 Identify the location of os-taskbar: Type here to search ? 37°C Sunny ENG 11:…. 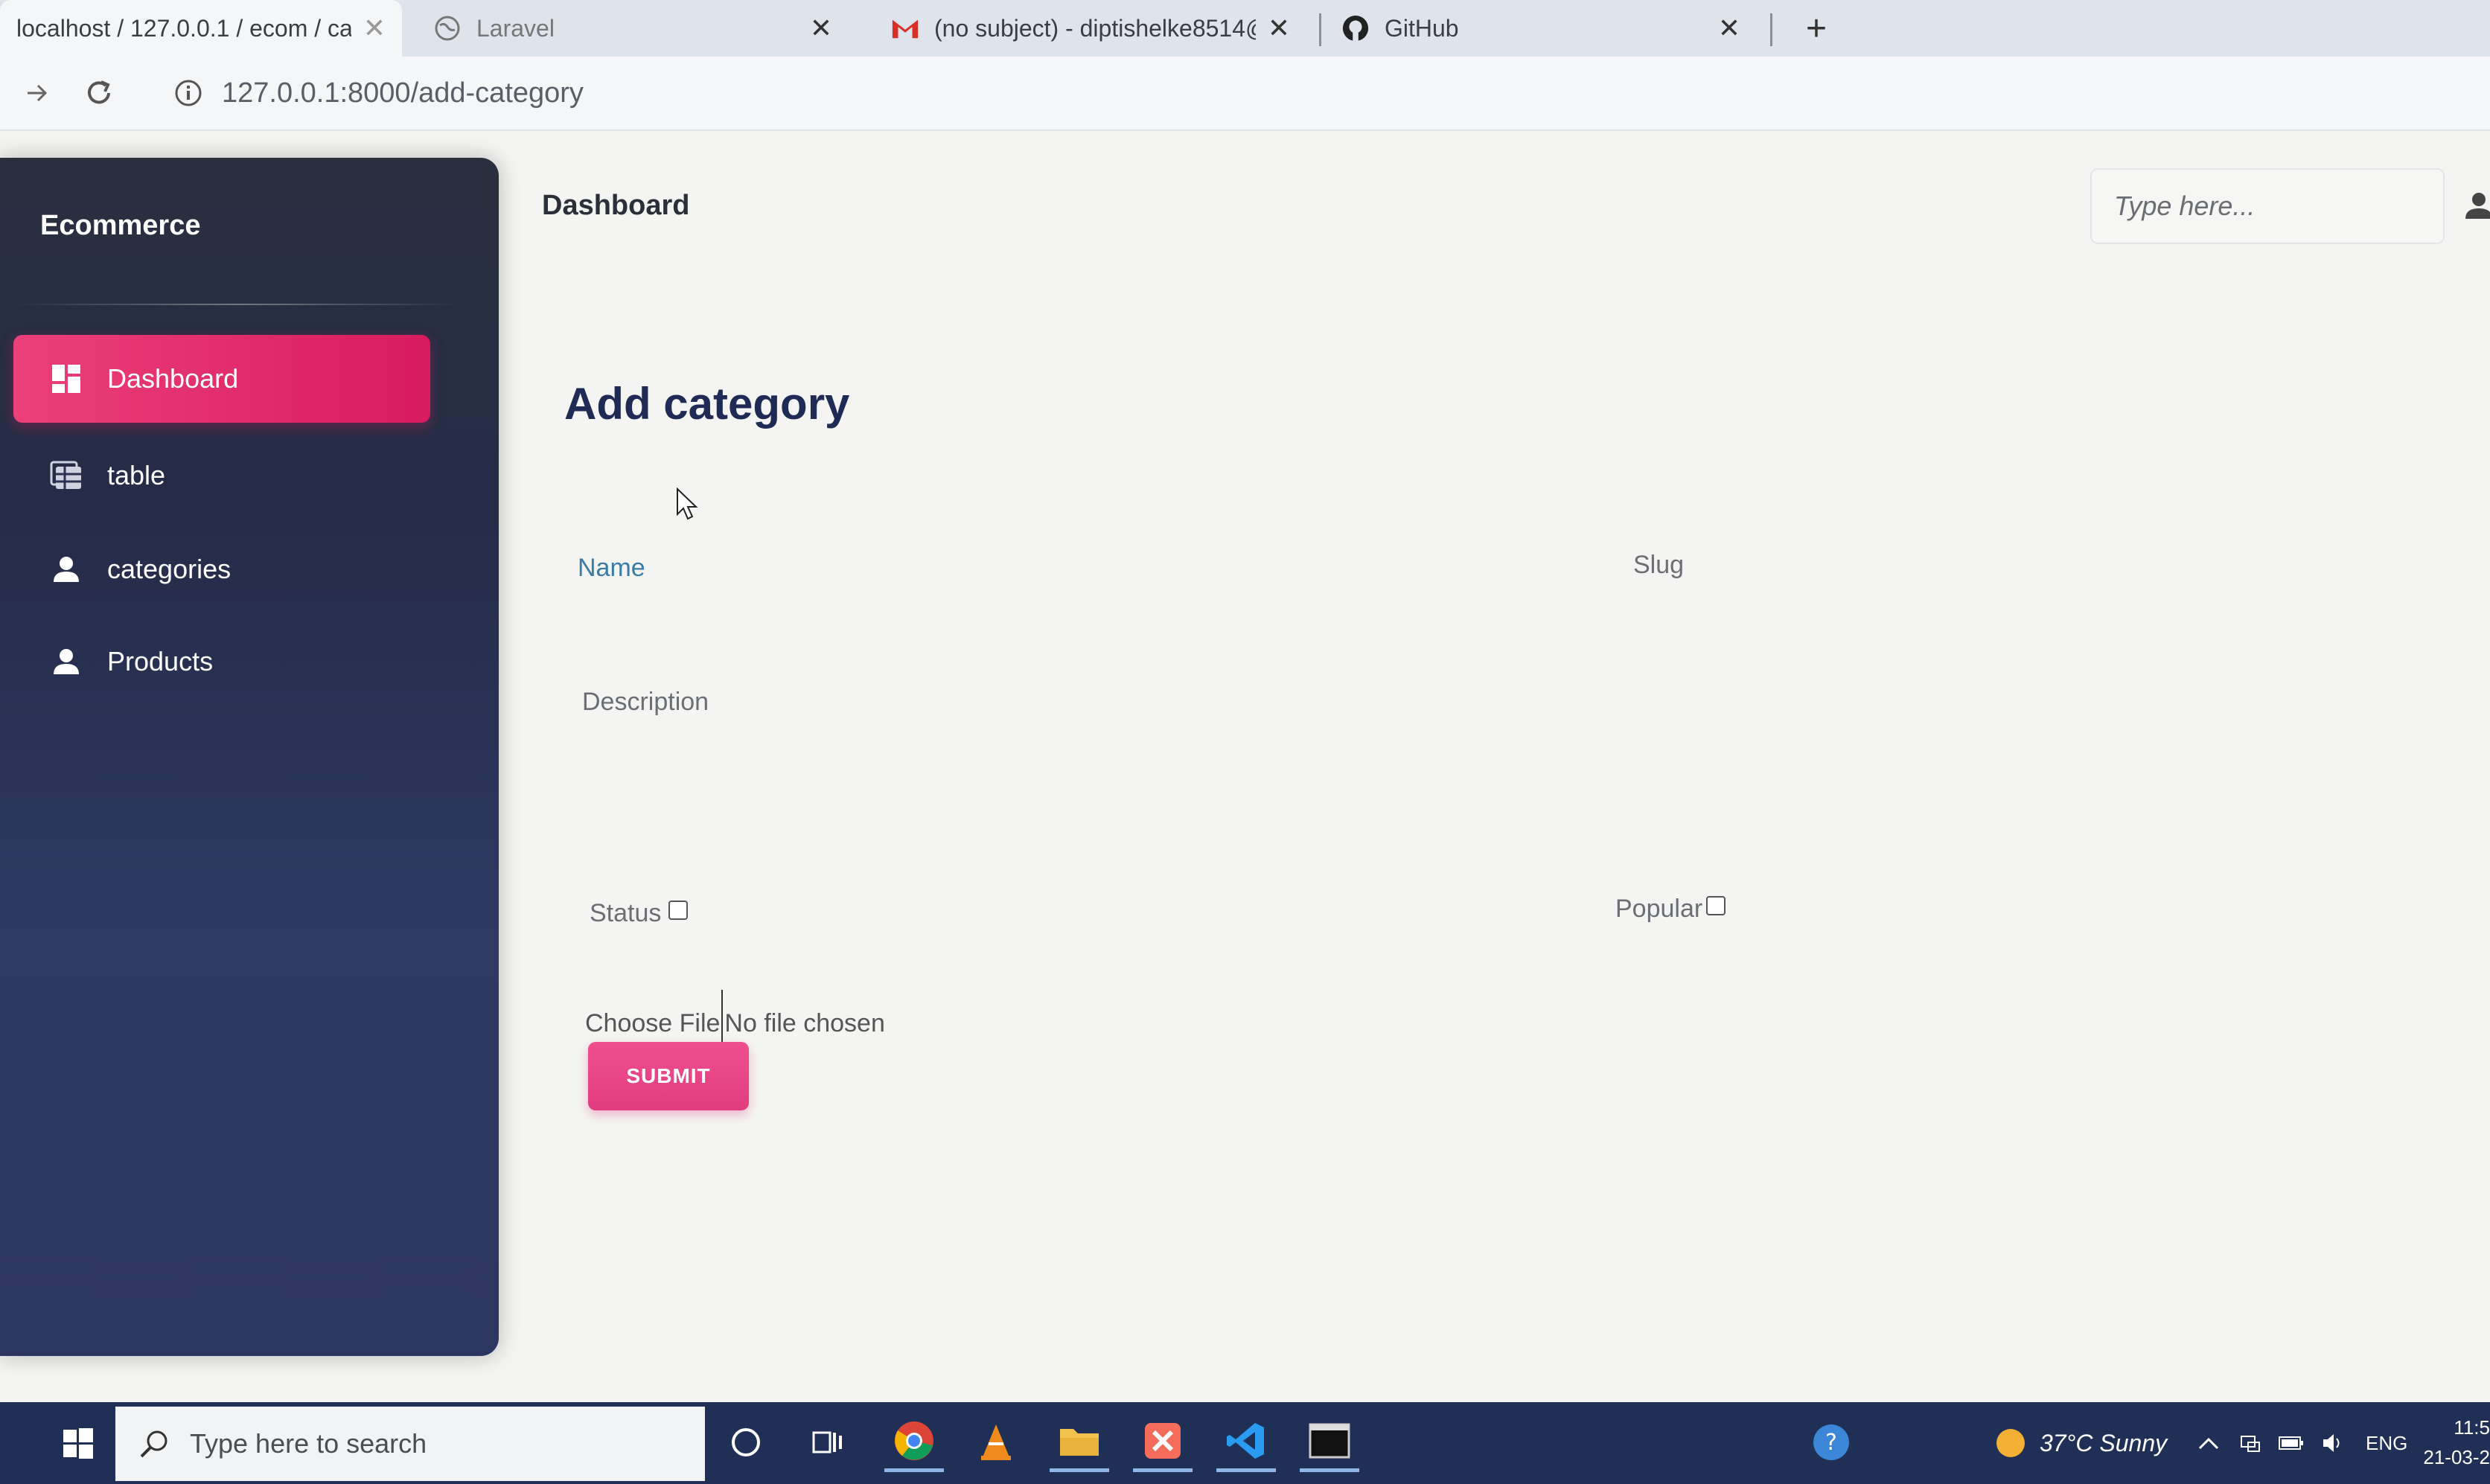
(1245, 1443).